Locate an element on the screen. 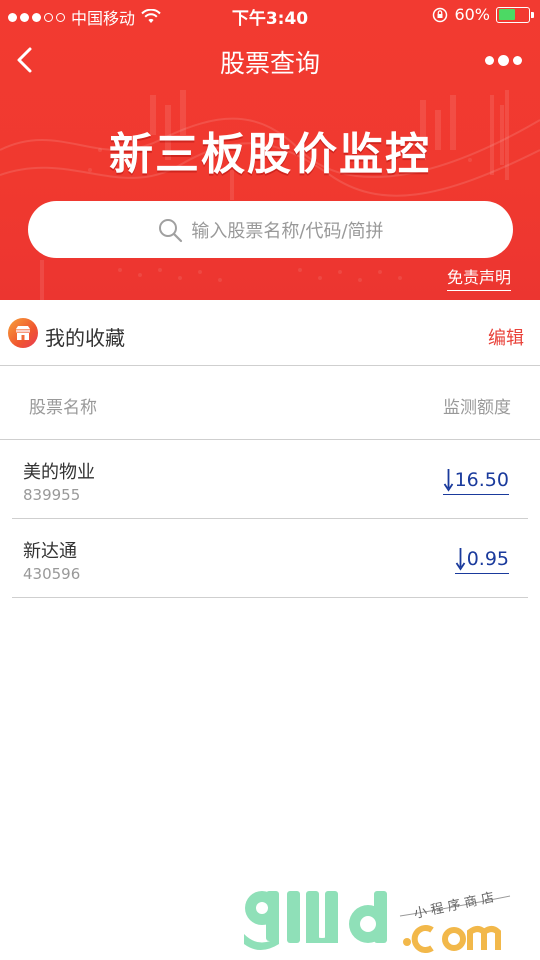 The width and height of the screenshot is (540, 960). more-icon is located at coordinates (503, 60).